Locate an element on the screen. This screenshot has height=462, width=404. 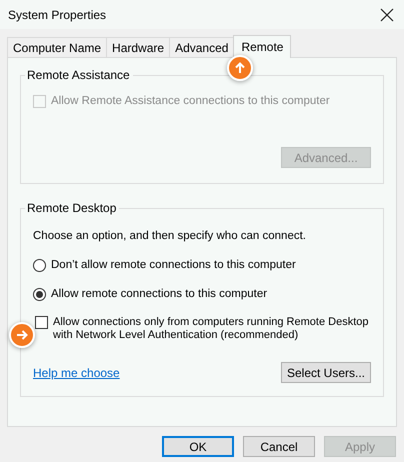
radio-label: Allow remote connections to this computer is located at coordinates (159, 294).